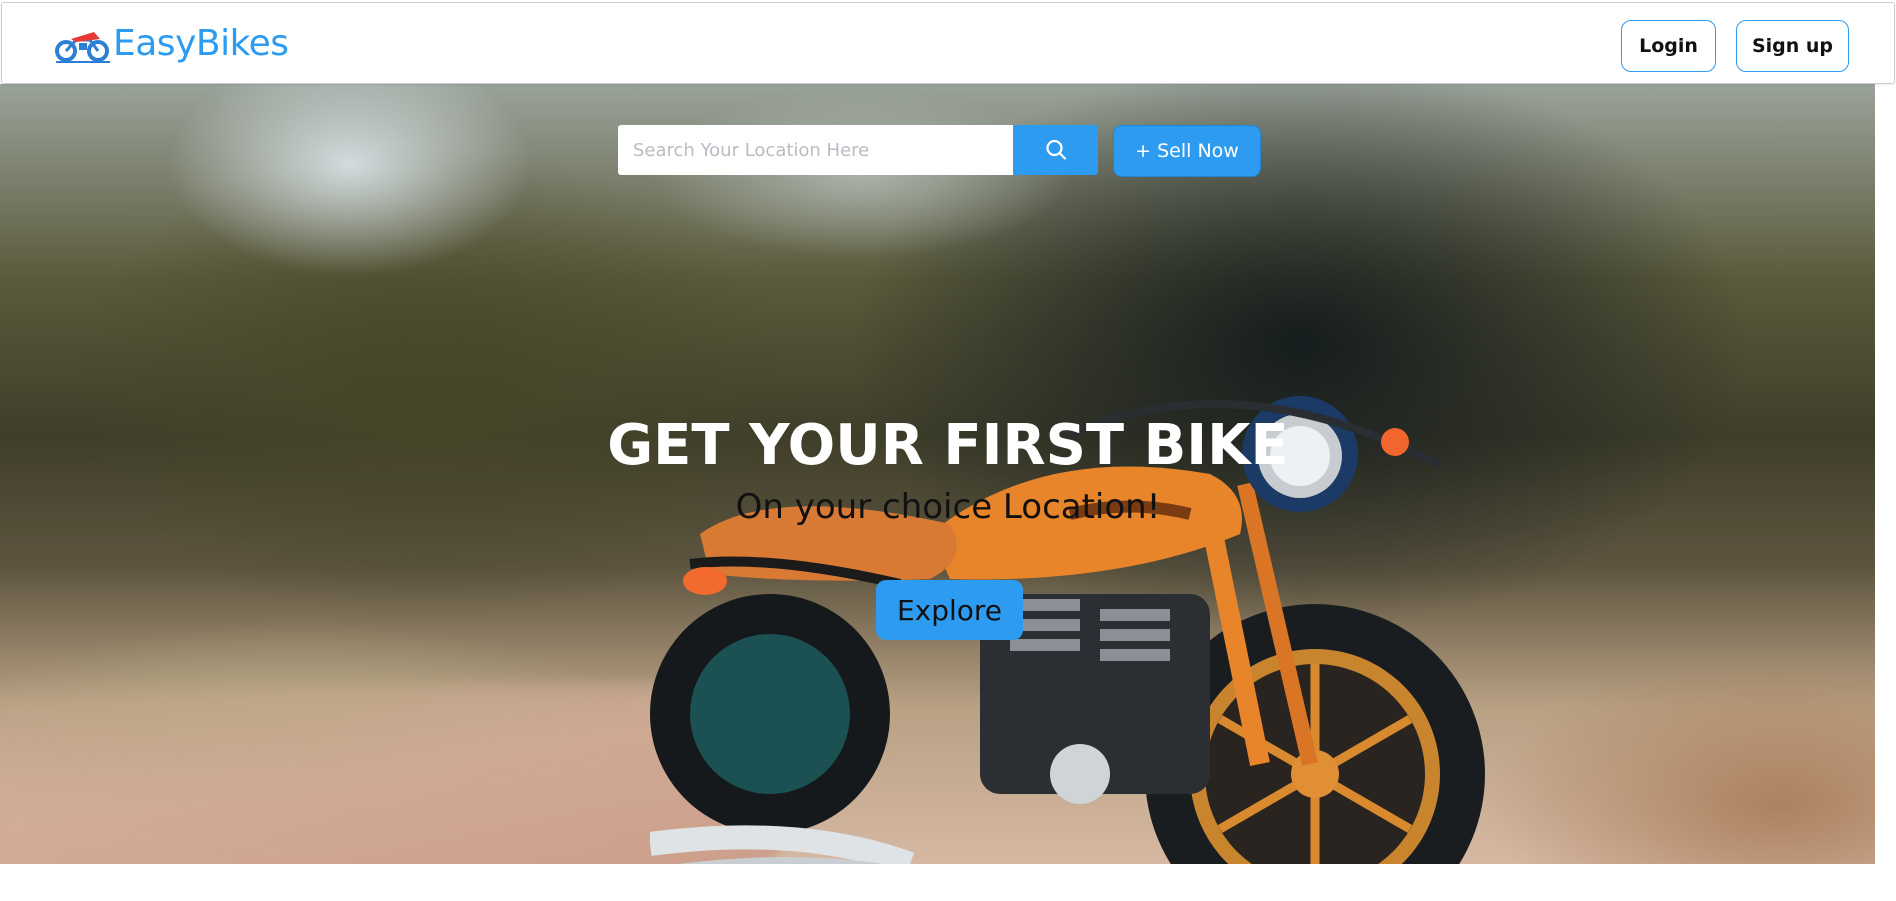 The width and height of the screenshot is (1896, 901). Describe the element at coordinates (82, 47) in the screenshot. I see `motorbike-logo-icon` at that location.